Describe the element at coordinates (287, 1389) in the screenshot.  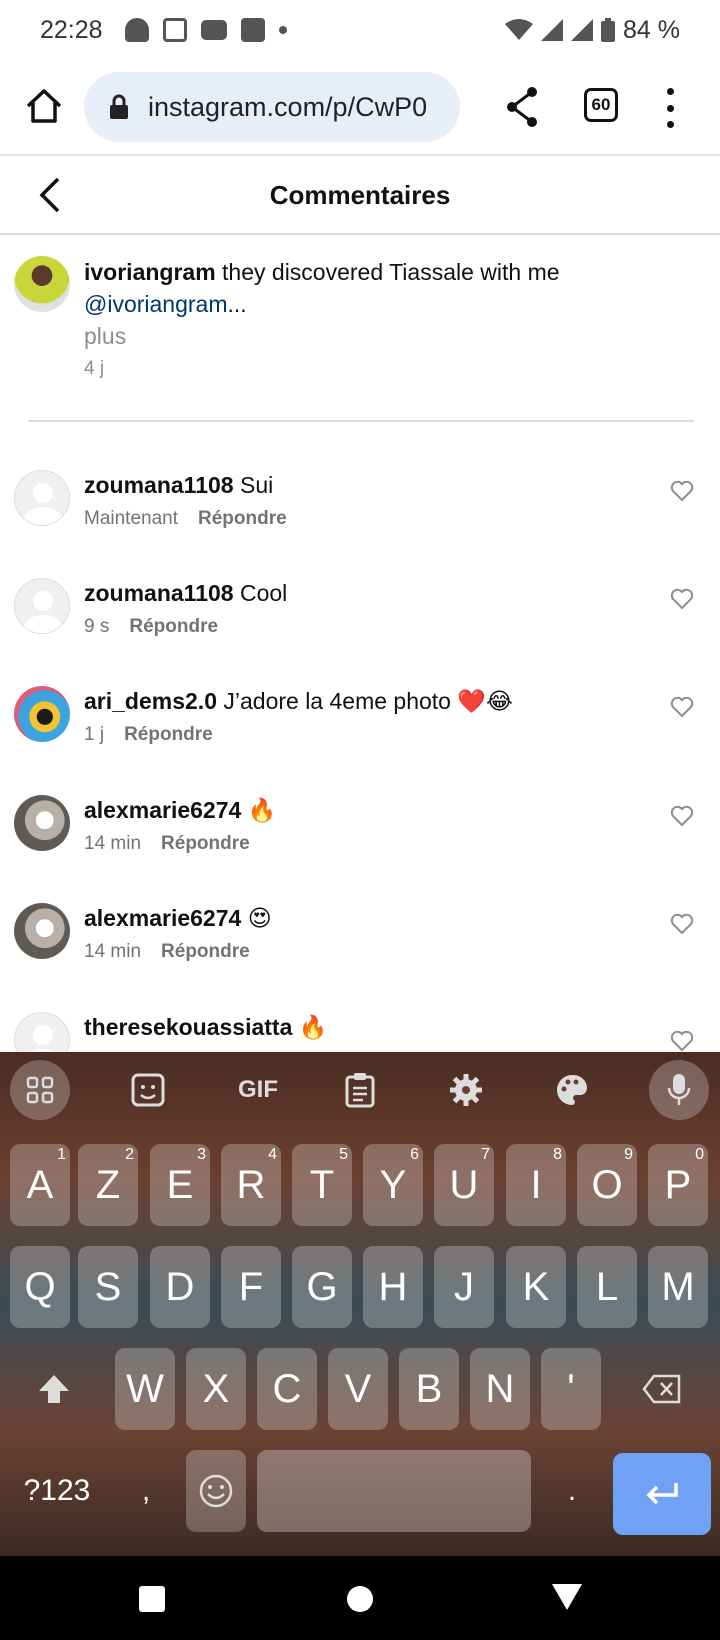
I see `key-c: C` at that location.